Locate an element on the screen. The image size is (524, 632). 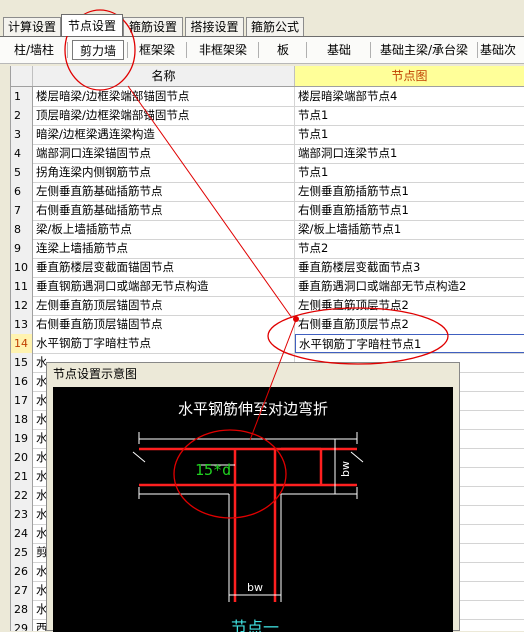
tab-calc-settings: 计算设置 is located at coordinates (32, 26).